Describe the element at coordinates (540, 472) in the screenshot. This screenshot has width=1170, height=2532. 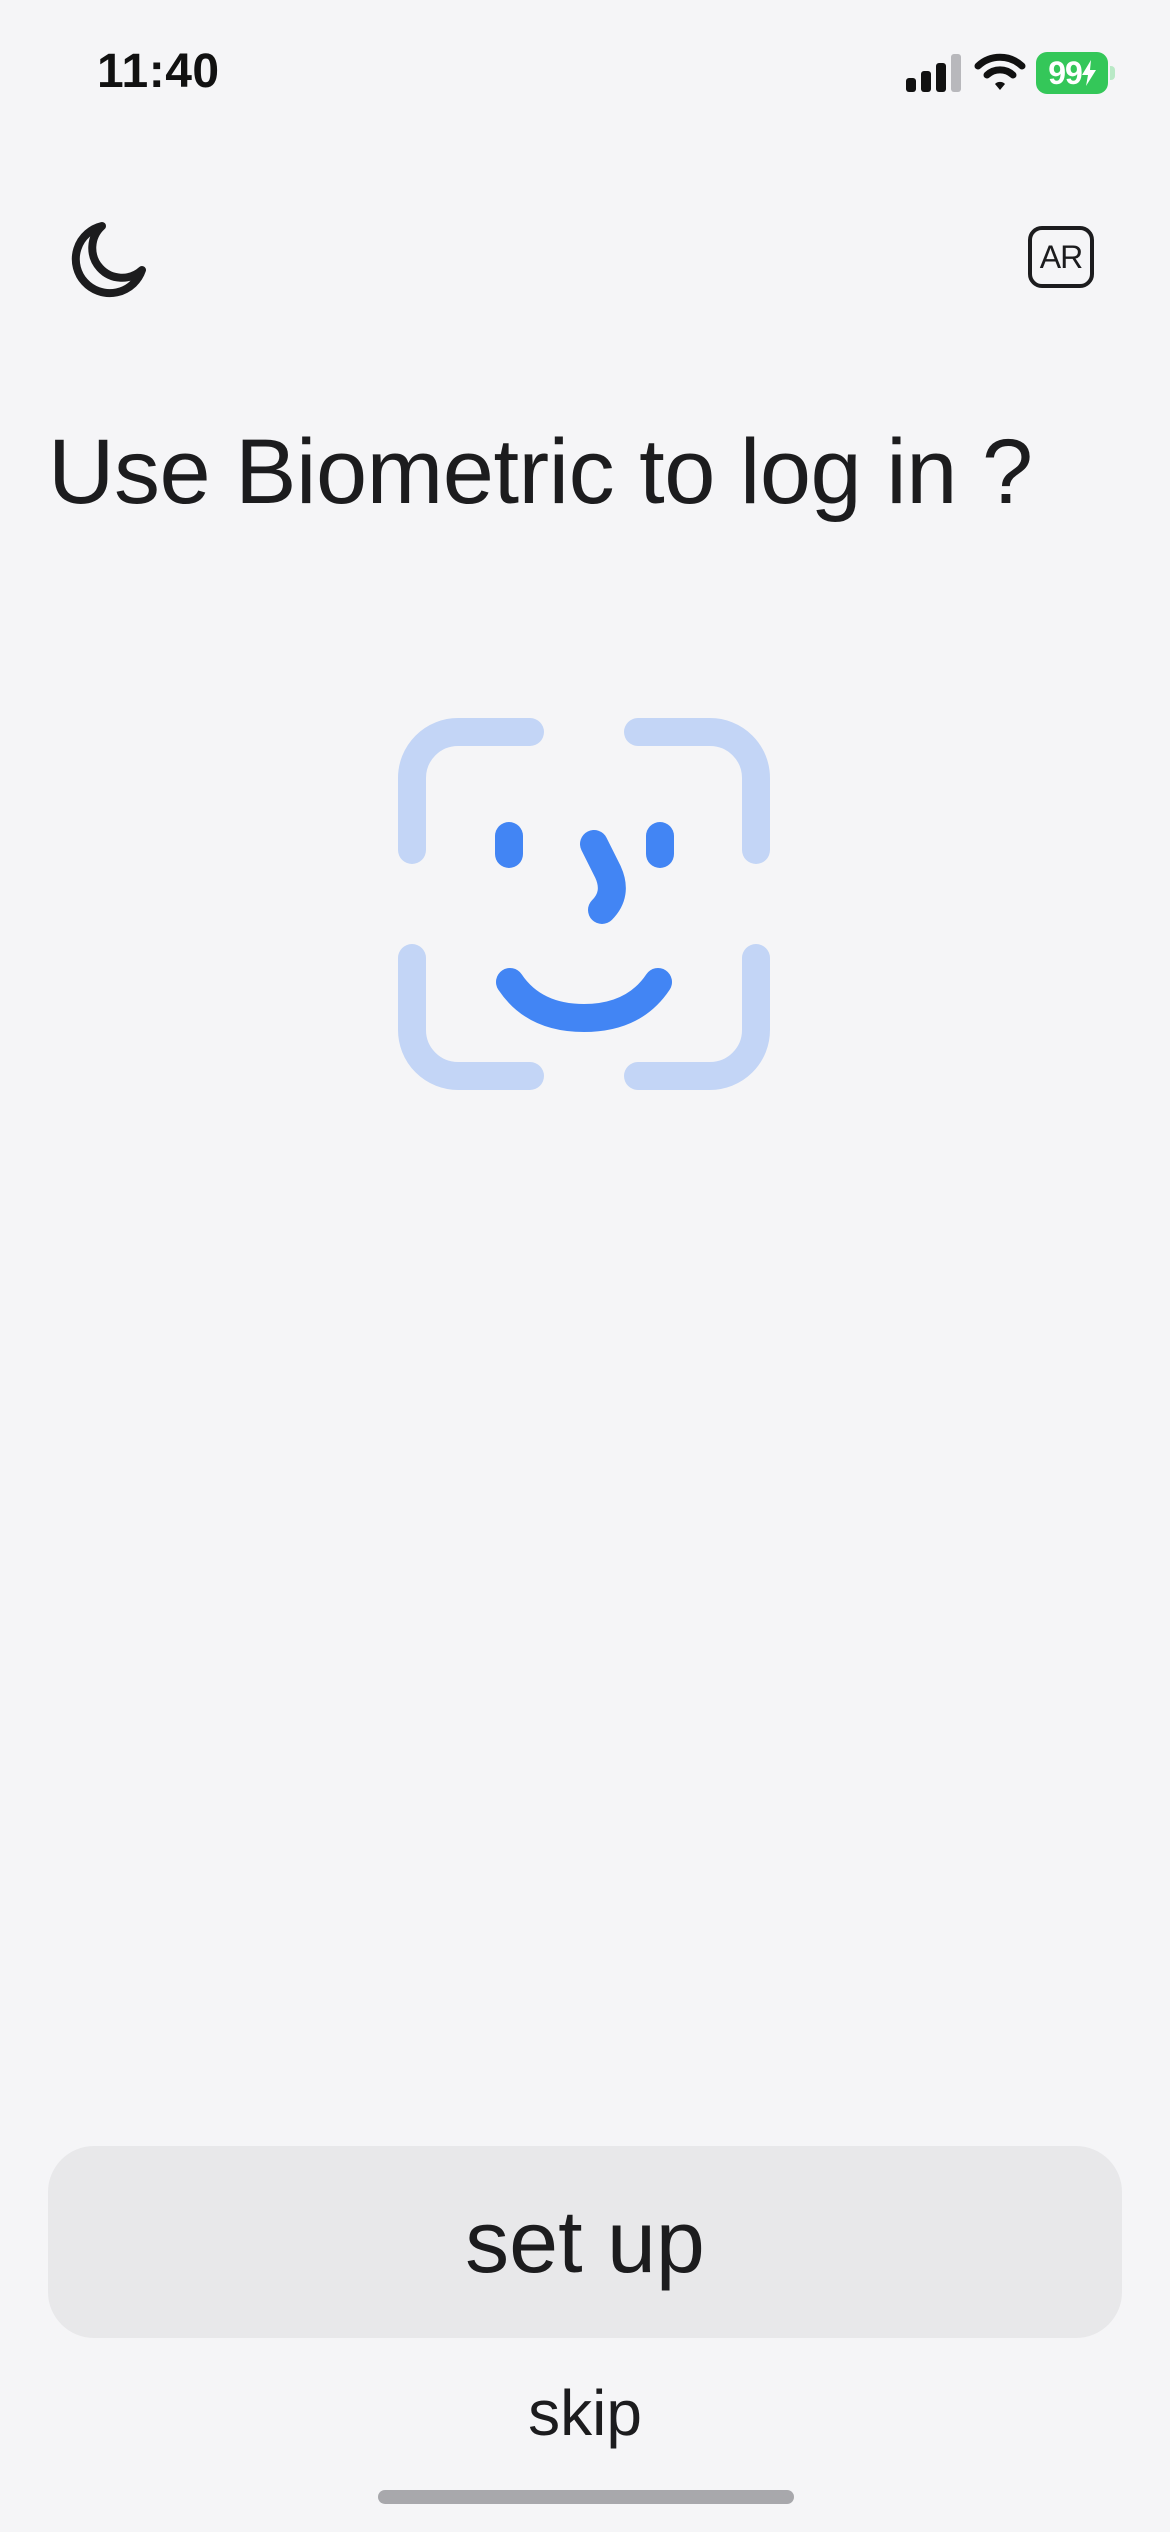
I see `page-title: Use Biometric to log in ?` at that location.